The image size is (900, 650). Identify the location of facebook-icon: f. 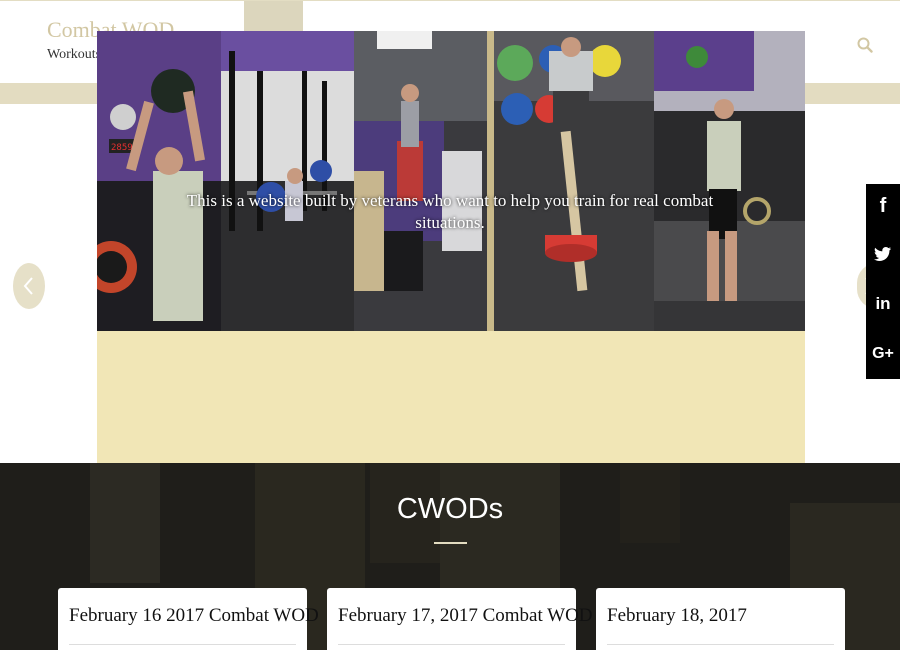
(883, 205).